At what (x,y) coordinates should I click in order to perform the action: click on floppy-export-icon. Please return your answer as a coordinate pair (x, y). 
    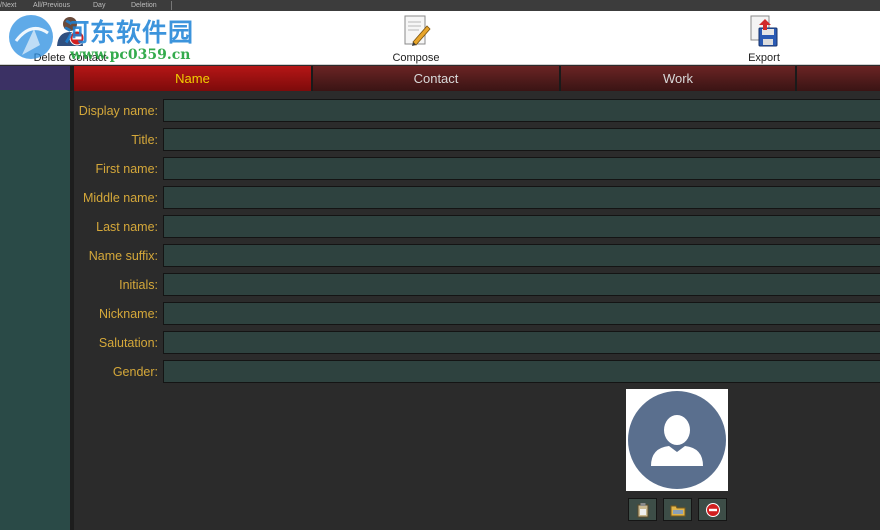
    Looking at the image, I should click on (764, 31).